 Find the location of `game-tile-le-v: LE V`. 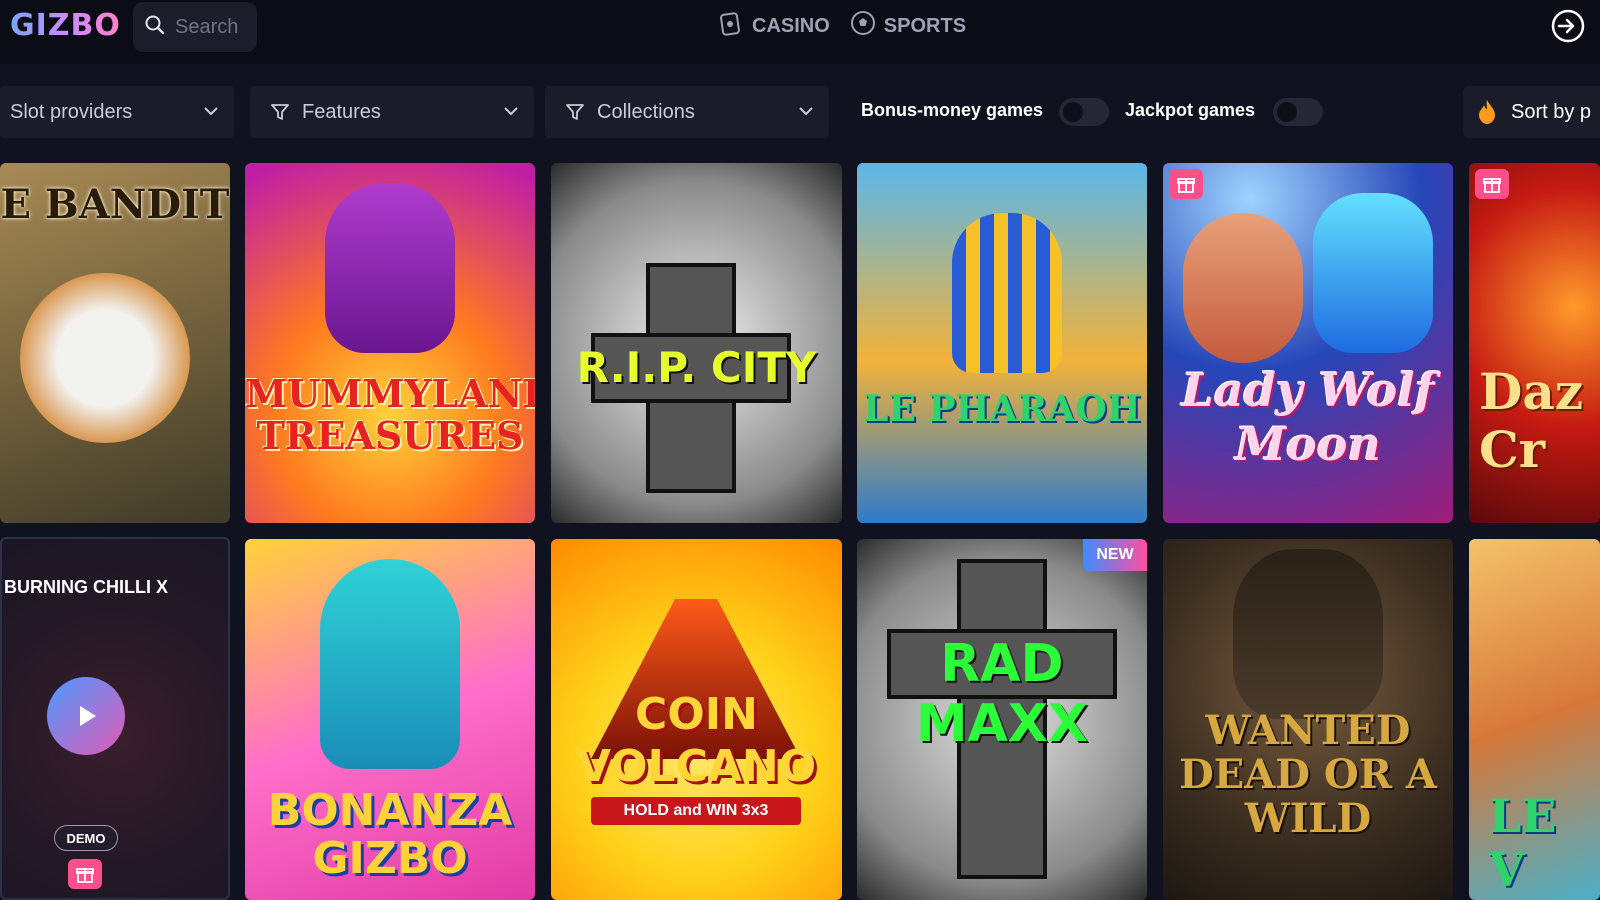

game-tile-le-v: LE V is located at coordinates (1534, 719).